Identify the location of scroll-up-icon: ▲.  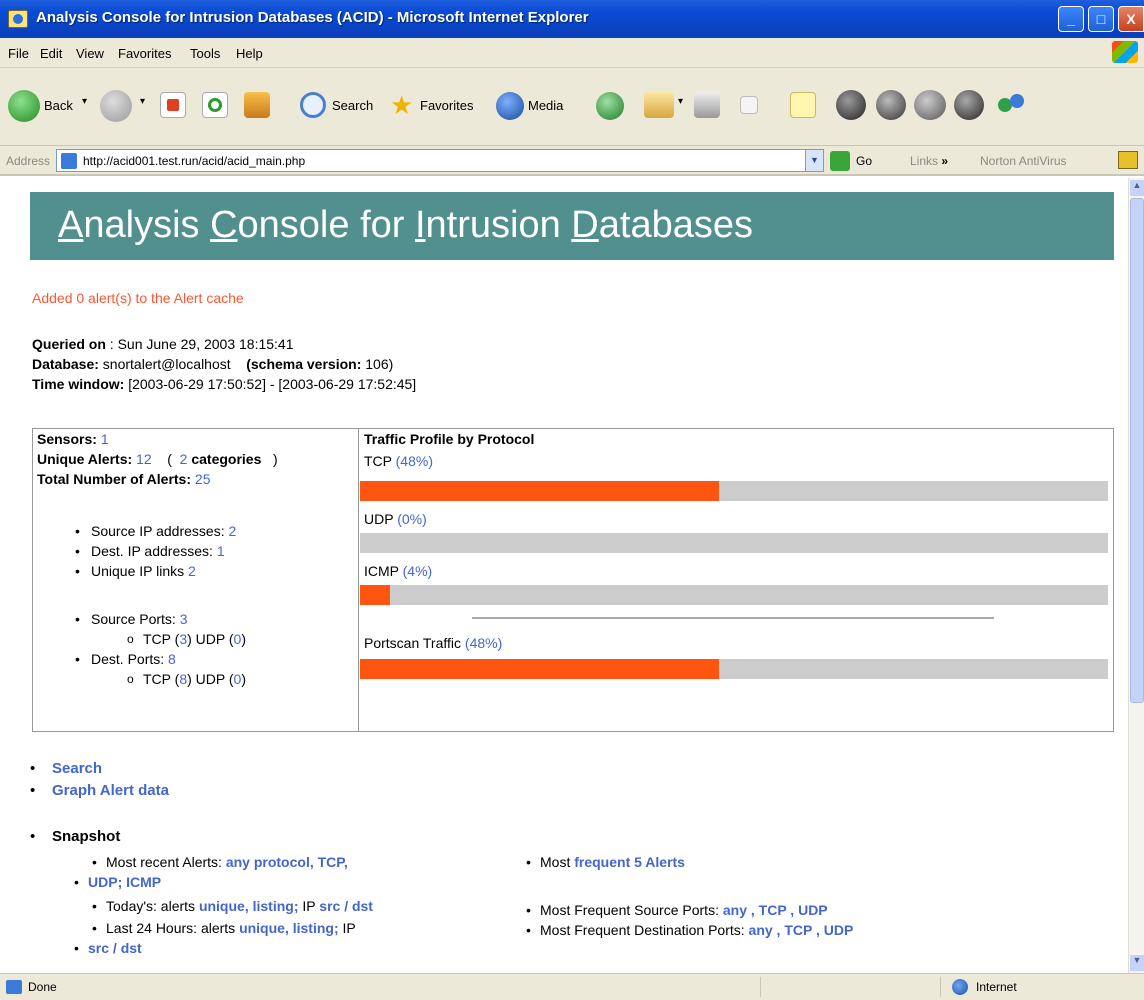
(1137, 188).